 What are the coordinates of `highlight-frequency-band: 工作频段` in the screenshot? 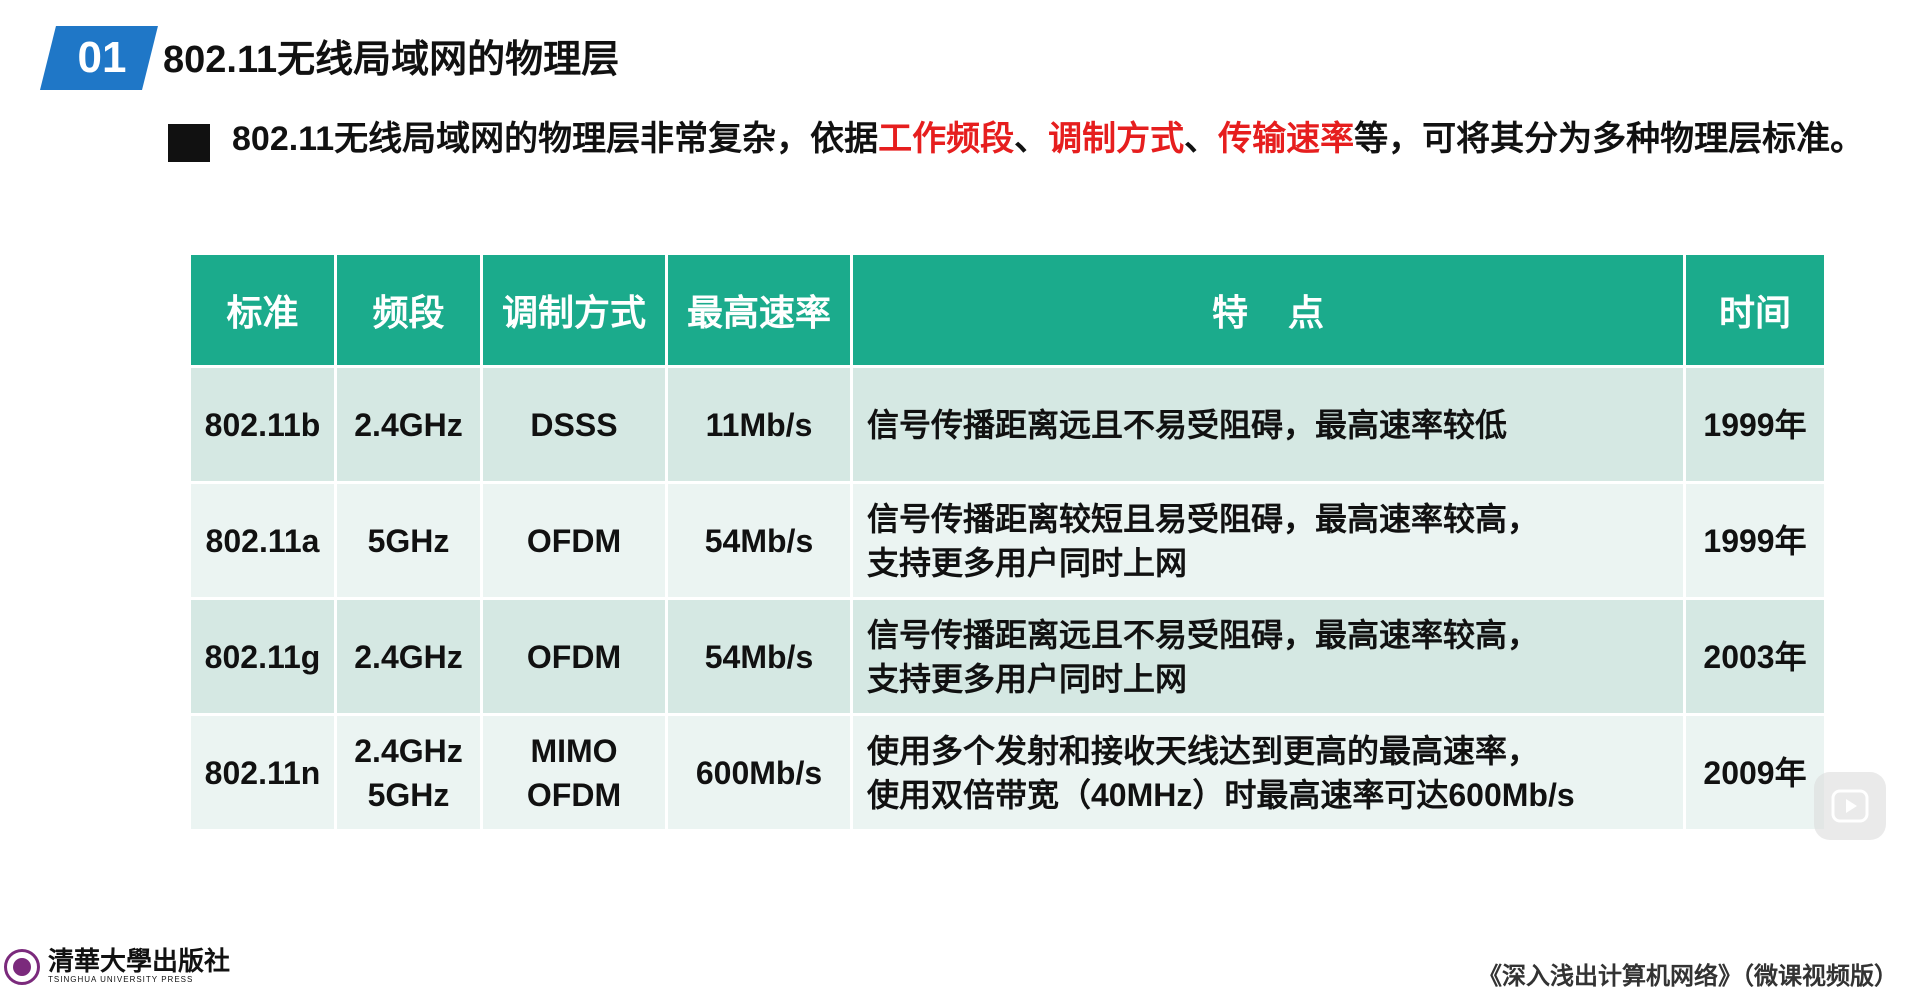 It's located at (946, 139).